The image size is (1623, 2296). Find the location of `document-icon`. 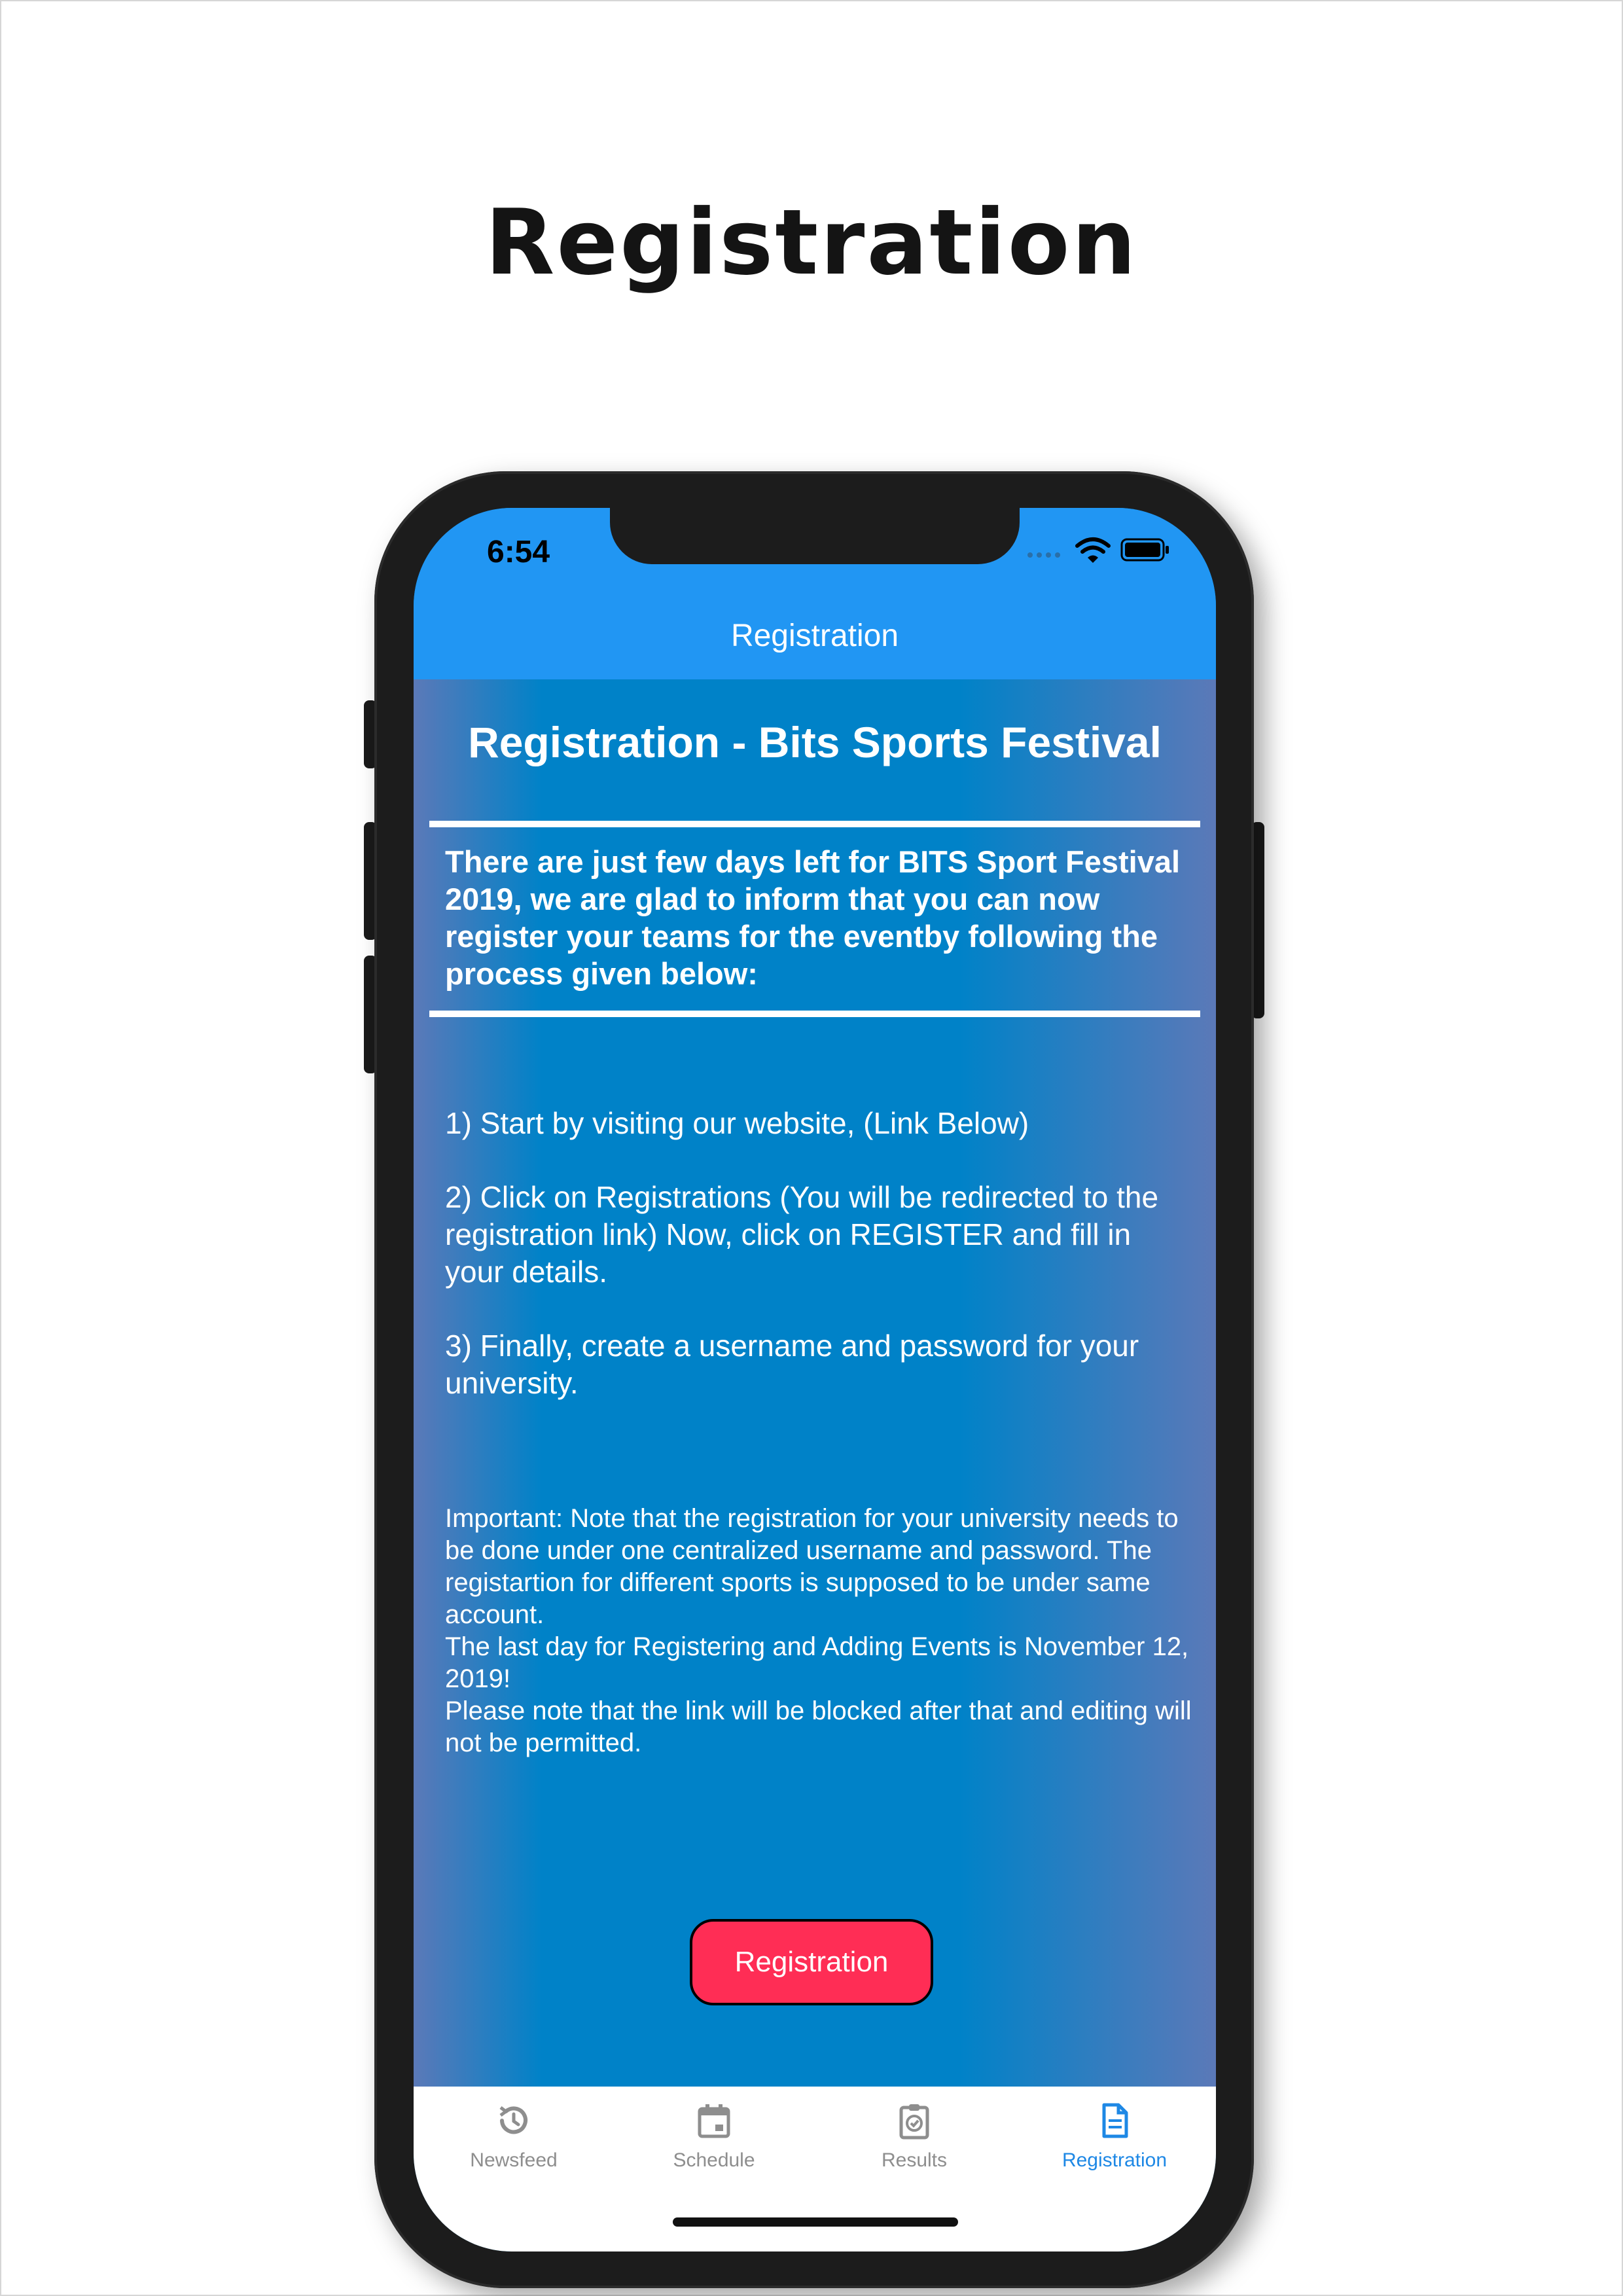

document-icon is located at coordinates (1115, 2120).